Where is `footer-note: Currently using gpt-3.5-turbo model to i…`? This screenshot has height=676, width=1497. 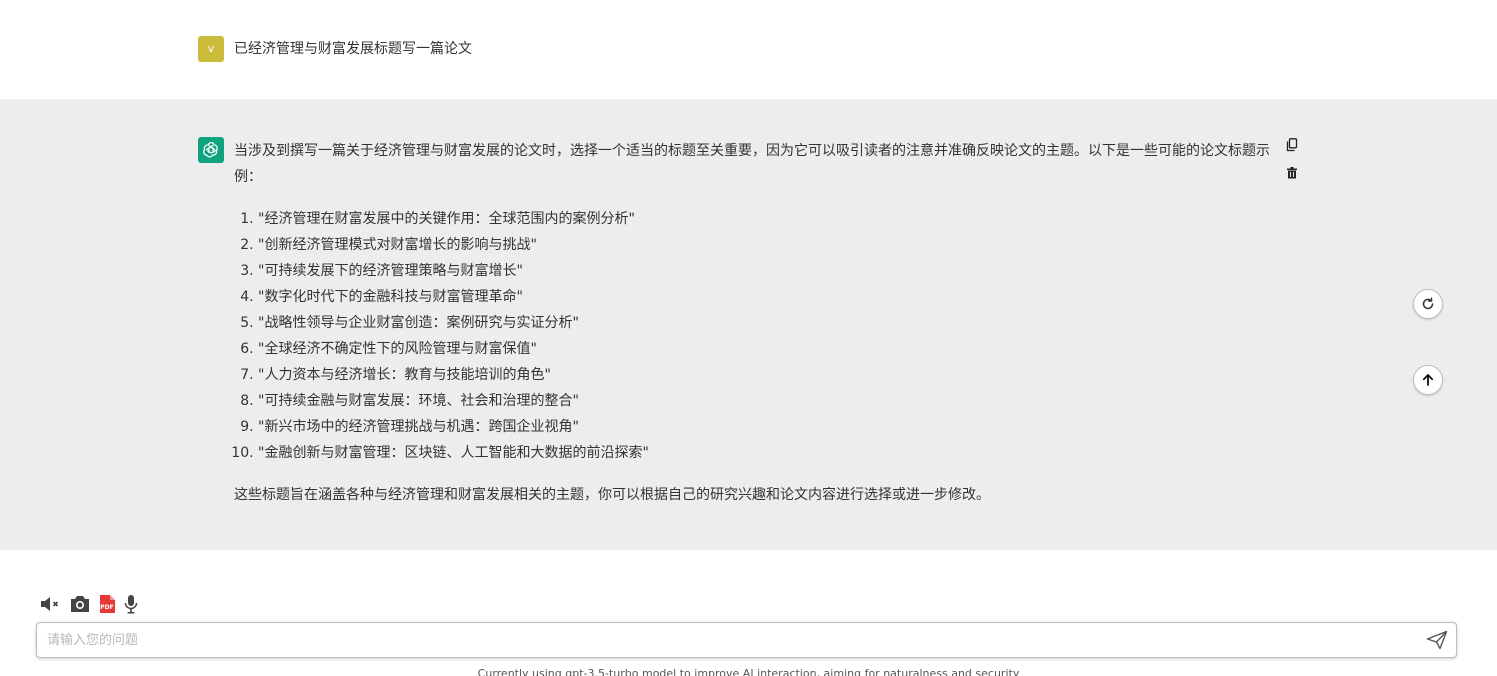 footer-note: Currently using gpt-3.5-turbo model to i… is located at coordinates (748, 671).